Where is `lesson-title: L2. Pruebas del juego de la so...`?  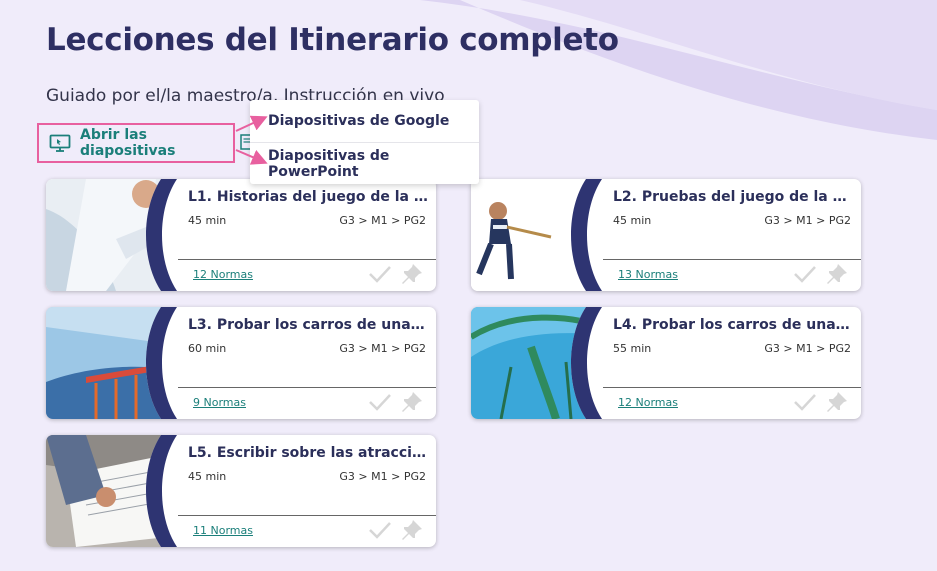
lesson-title: L2. Pruebas del juego de la so... is located at coordinates (733, 197).